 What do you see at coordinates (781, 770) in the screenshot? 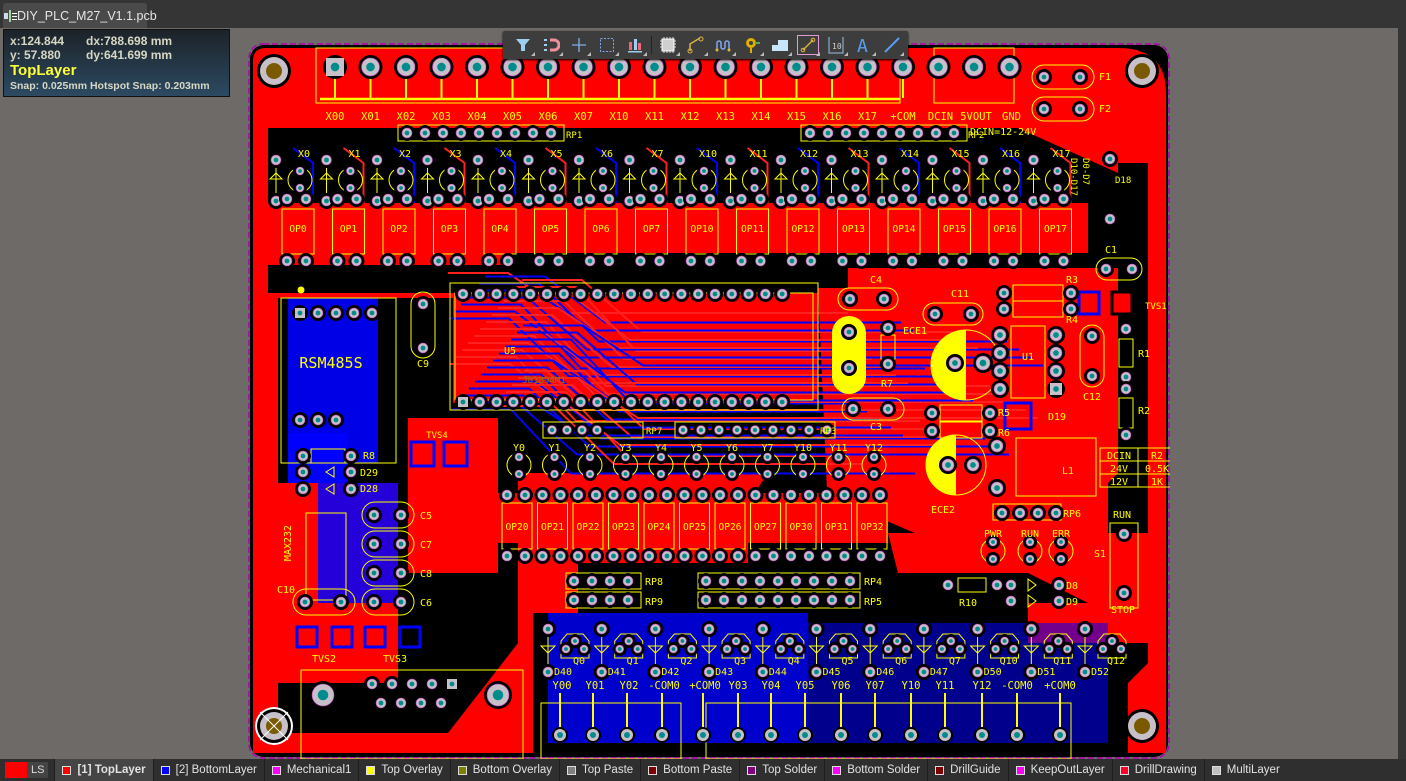
I see `layer-tab: Top Solder` at bounding box center [781, 770].